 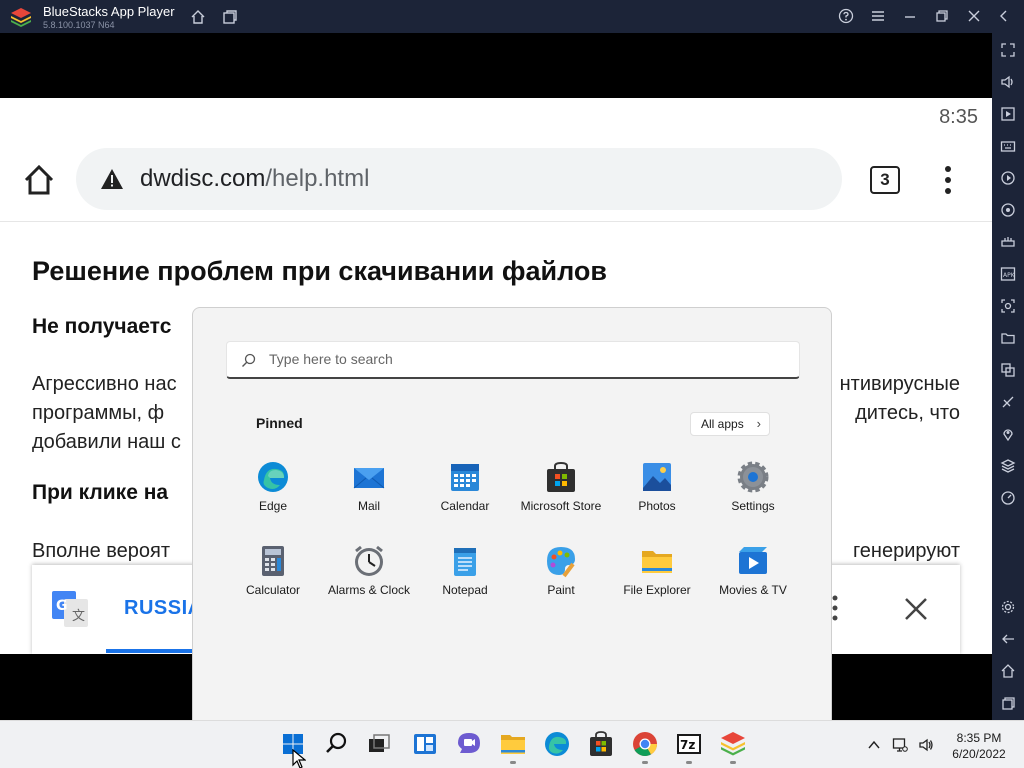 I want to click on status-bar: 8:35, so click(x=496, y=117).